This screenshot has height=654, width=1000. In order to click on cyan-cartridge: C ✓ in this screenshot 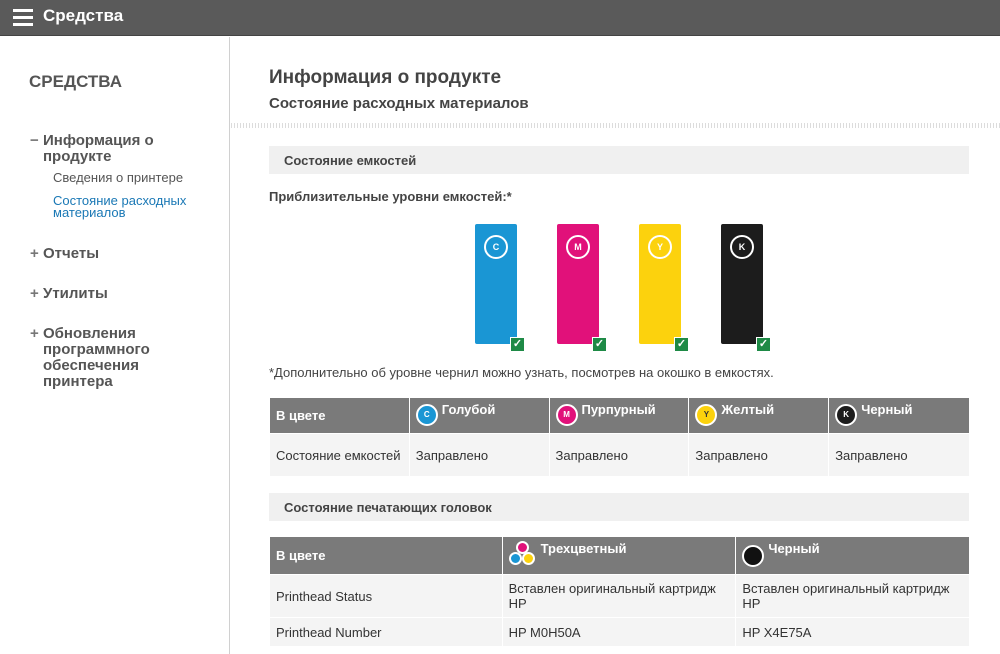, I will do `click(500, 288)`.